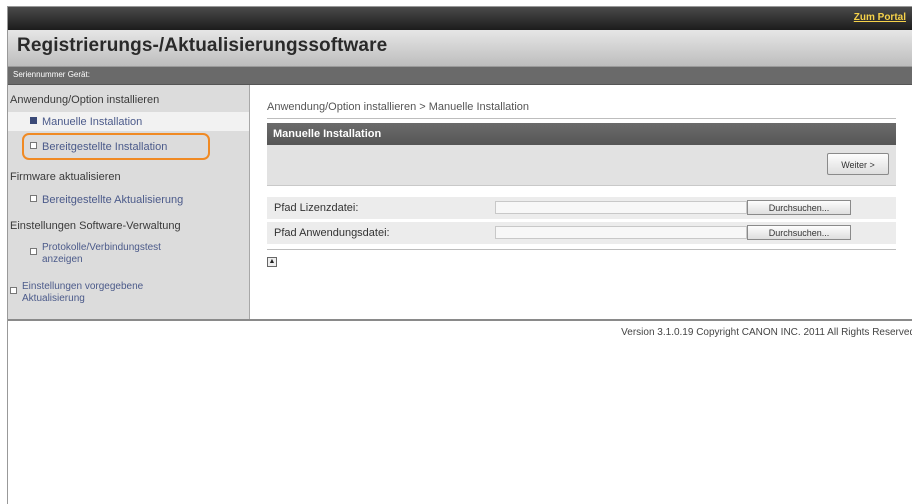 This screenshot has width=912, height=504. Describe the element at coordinates (621, 232) in the screenshot. I see `application-file-input` at that location.